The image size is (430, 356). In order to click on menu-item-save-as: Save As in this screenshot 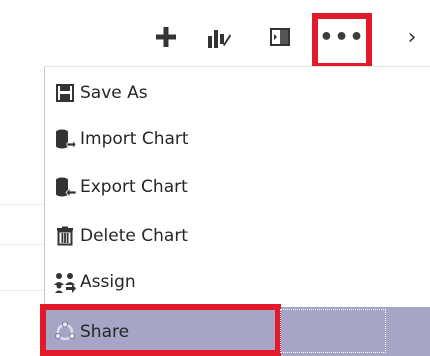, I will do `click(237, 93)`.